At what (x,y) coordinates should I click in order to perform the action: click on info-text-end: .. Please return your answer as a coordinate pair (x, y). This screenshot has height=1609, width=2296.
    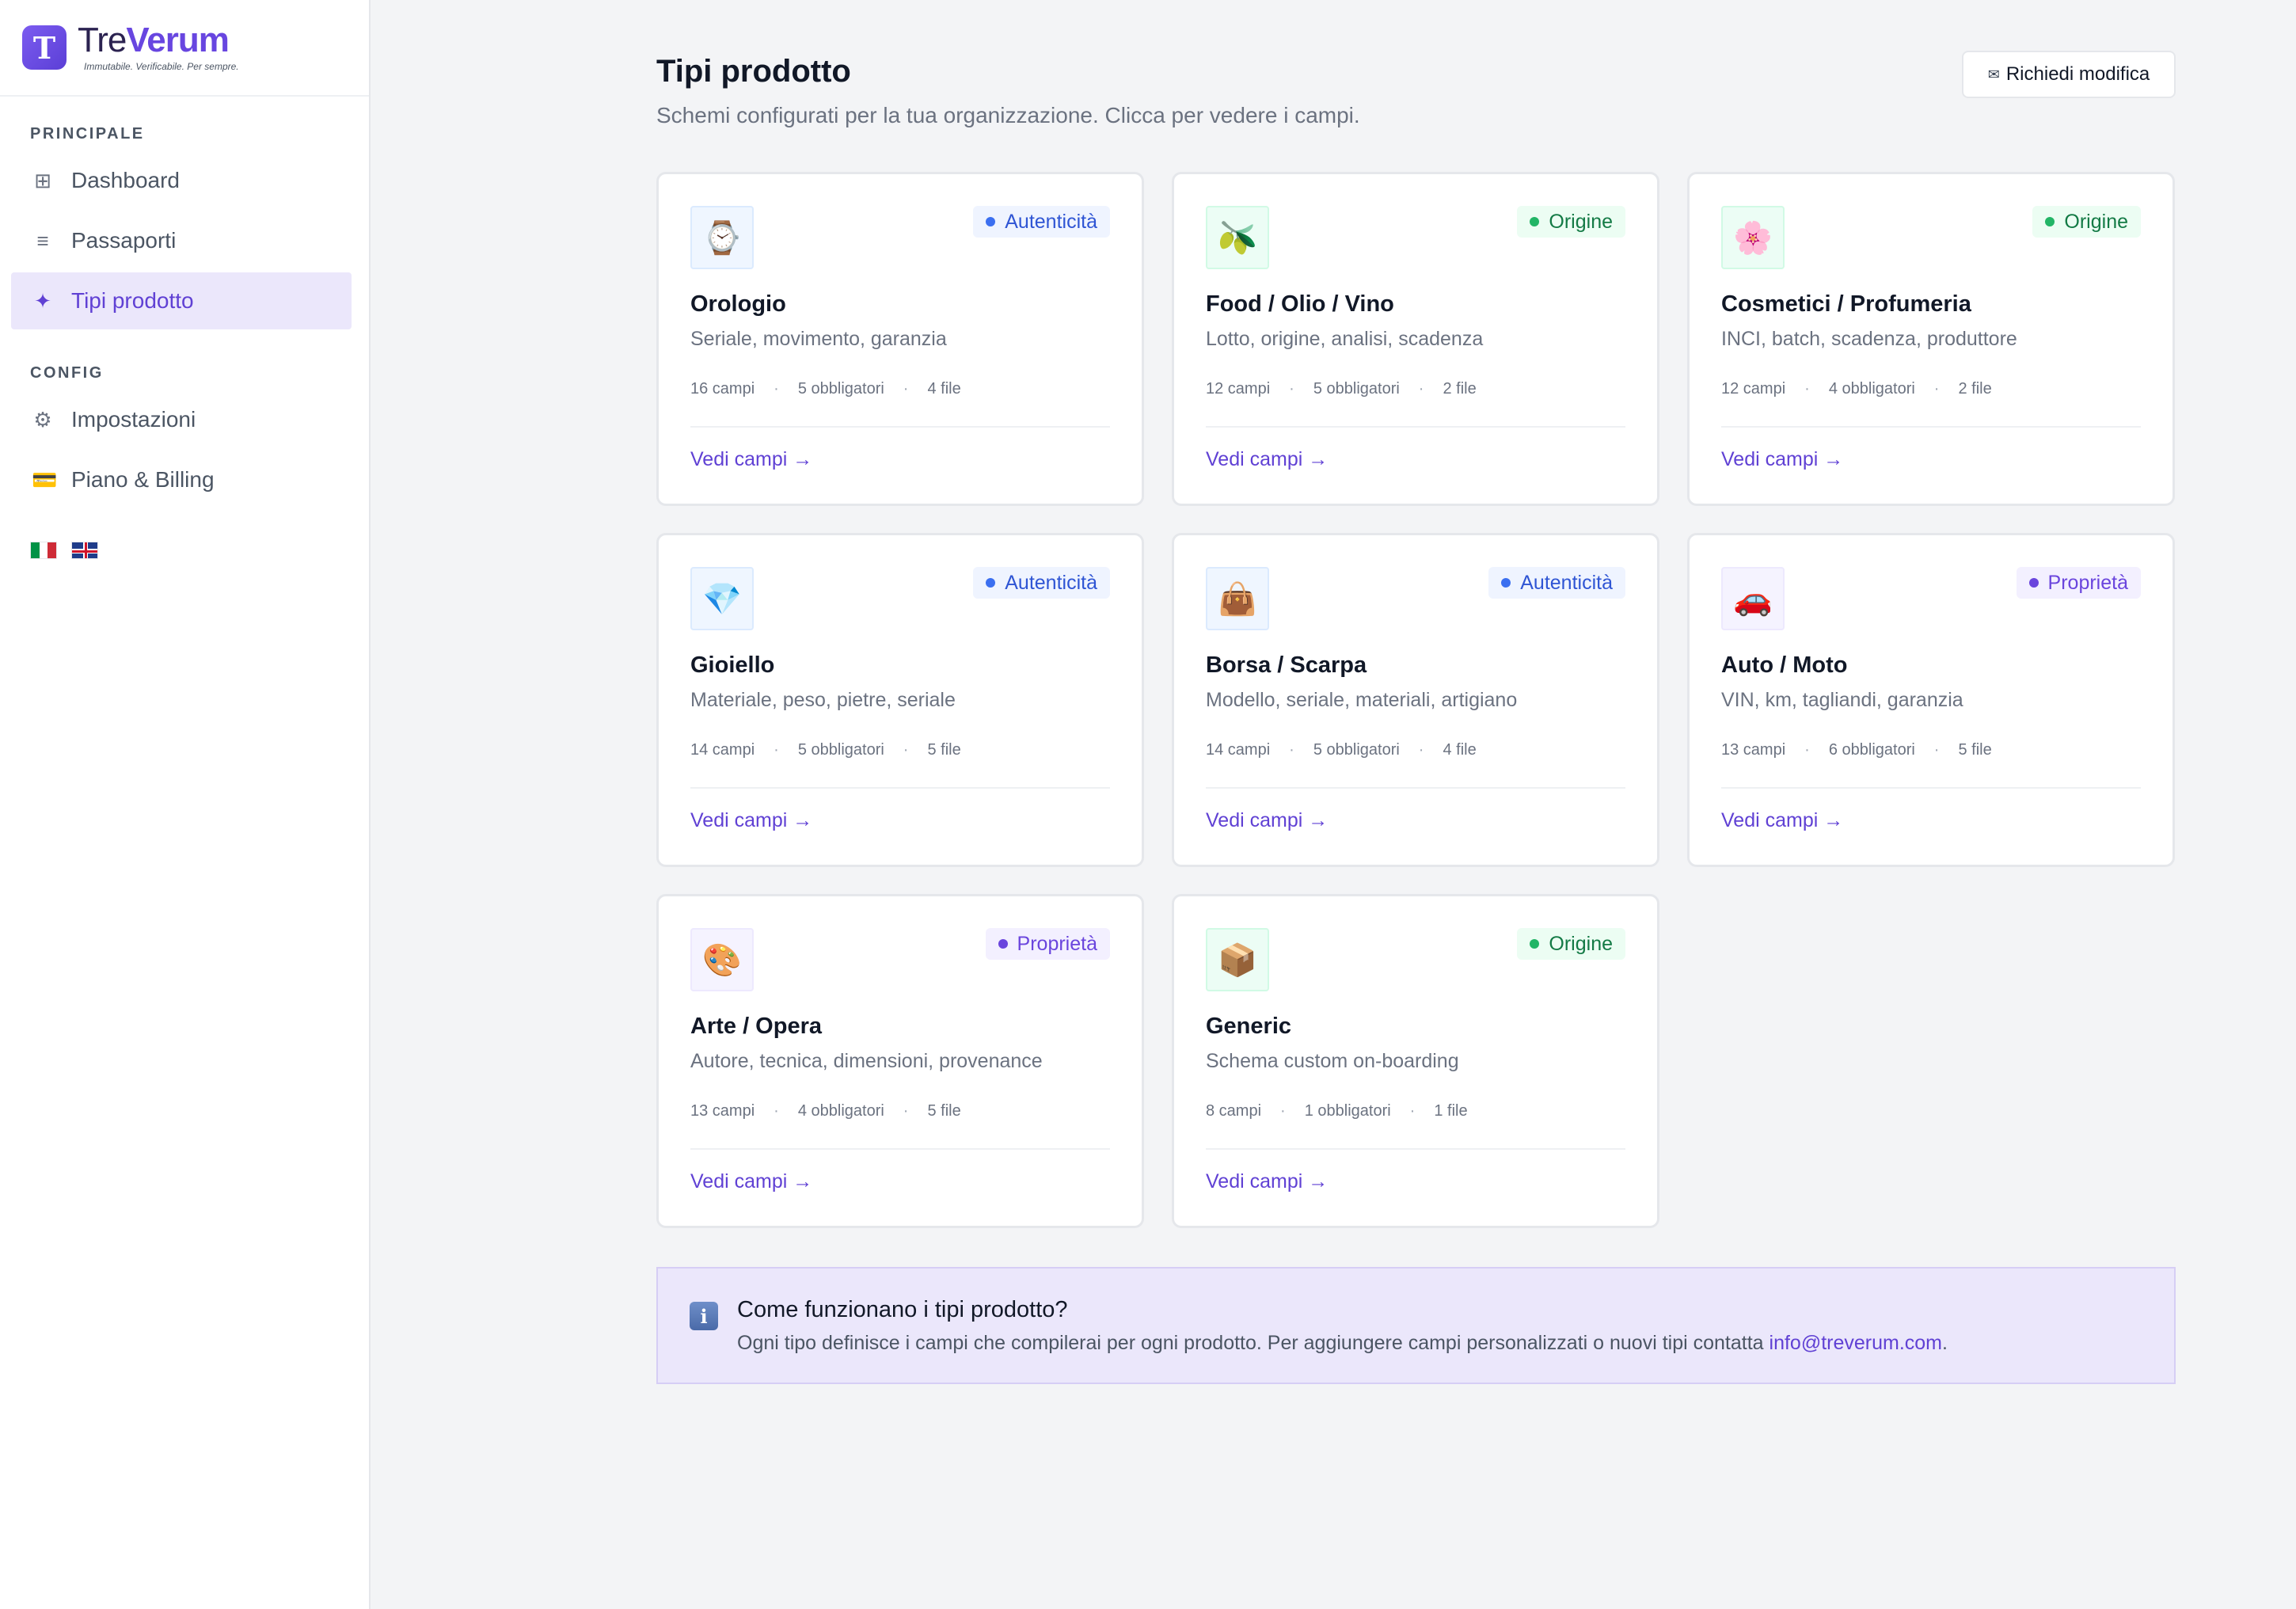
    Looking at the image, I should click on (1945, 1343).